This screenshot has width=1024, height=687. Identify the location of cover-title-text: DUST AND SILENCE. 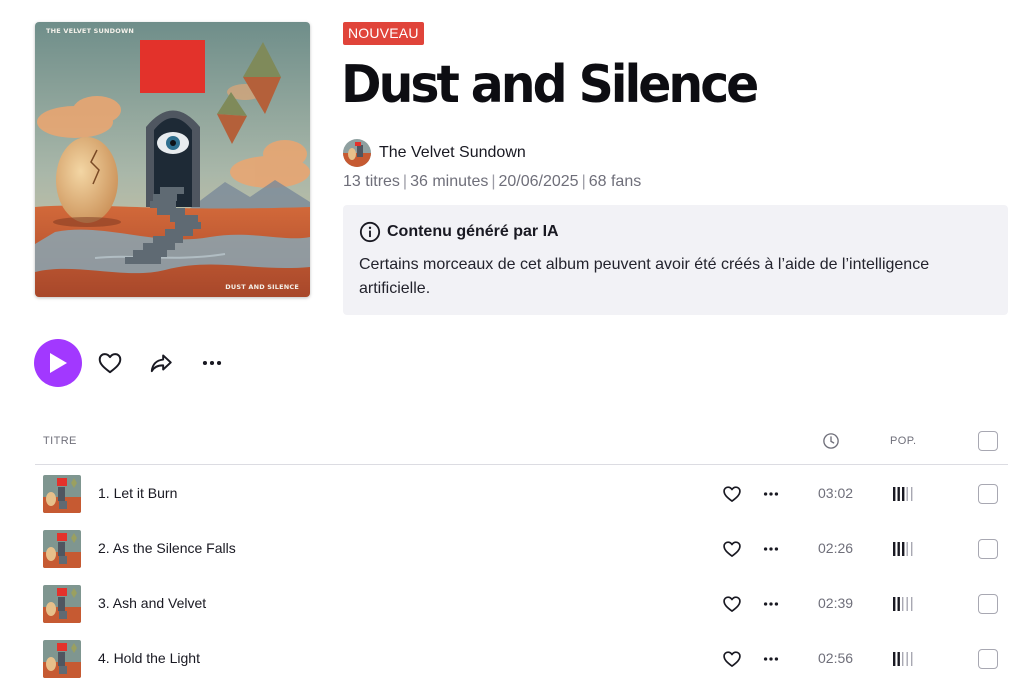
(262, 287).